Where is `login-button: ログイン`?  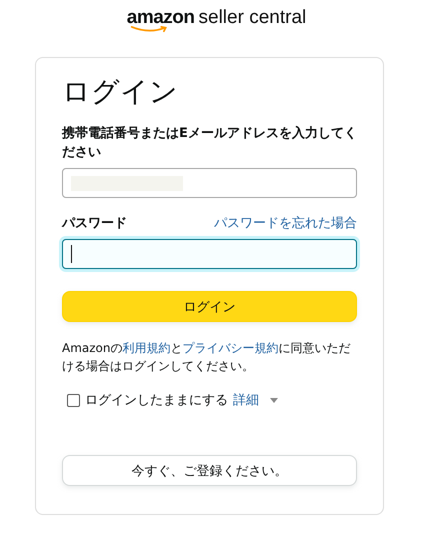
login-button: ログイン is located at coordinates (209, 306).